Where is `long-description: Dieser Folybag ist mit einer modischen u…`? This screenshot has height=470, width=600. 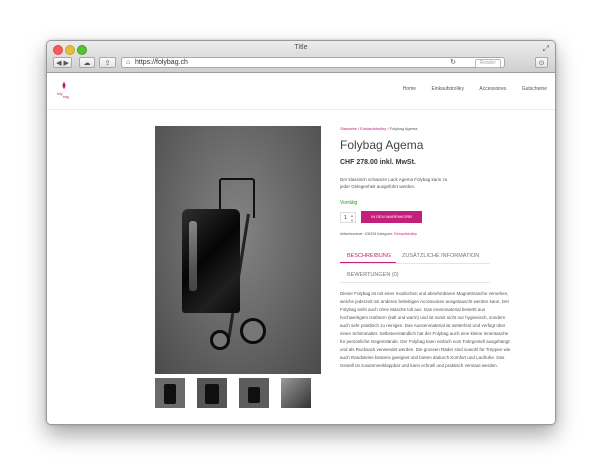 long-description: Dieser Folybag ist mit einer modischen u… is located at coordinates (425, 329).